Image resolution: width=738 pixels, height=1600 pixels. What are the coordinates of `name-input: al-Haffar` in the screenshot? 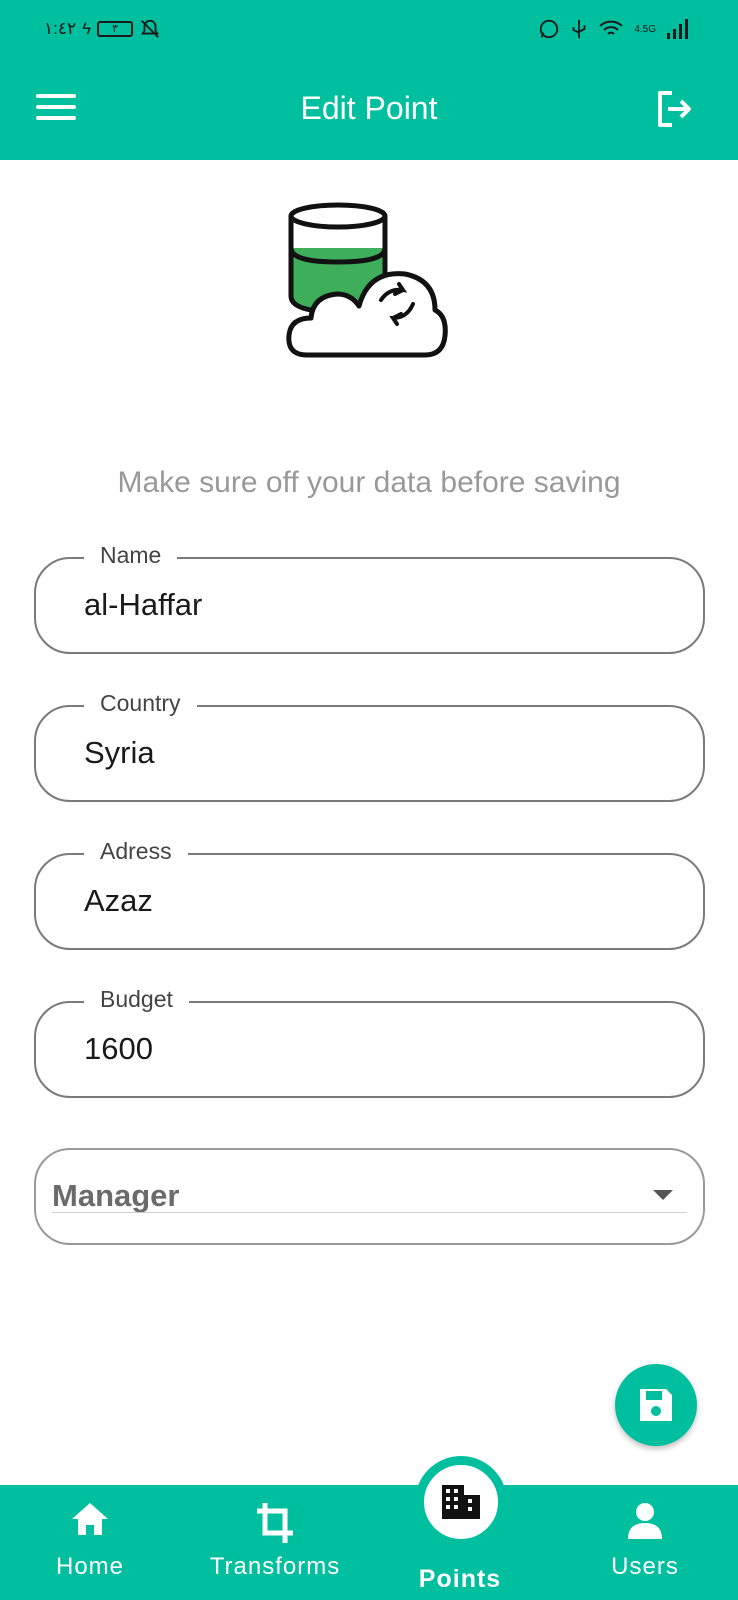 It's located at (364, 605).